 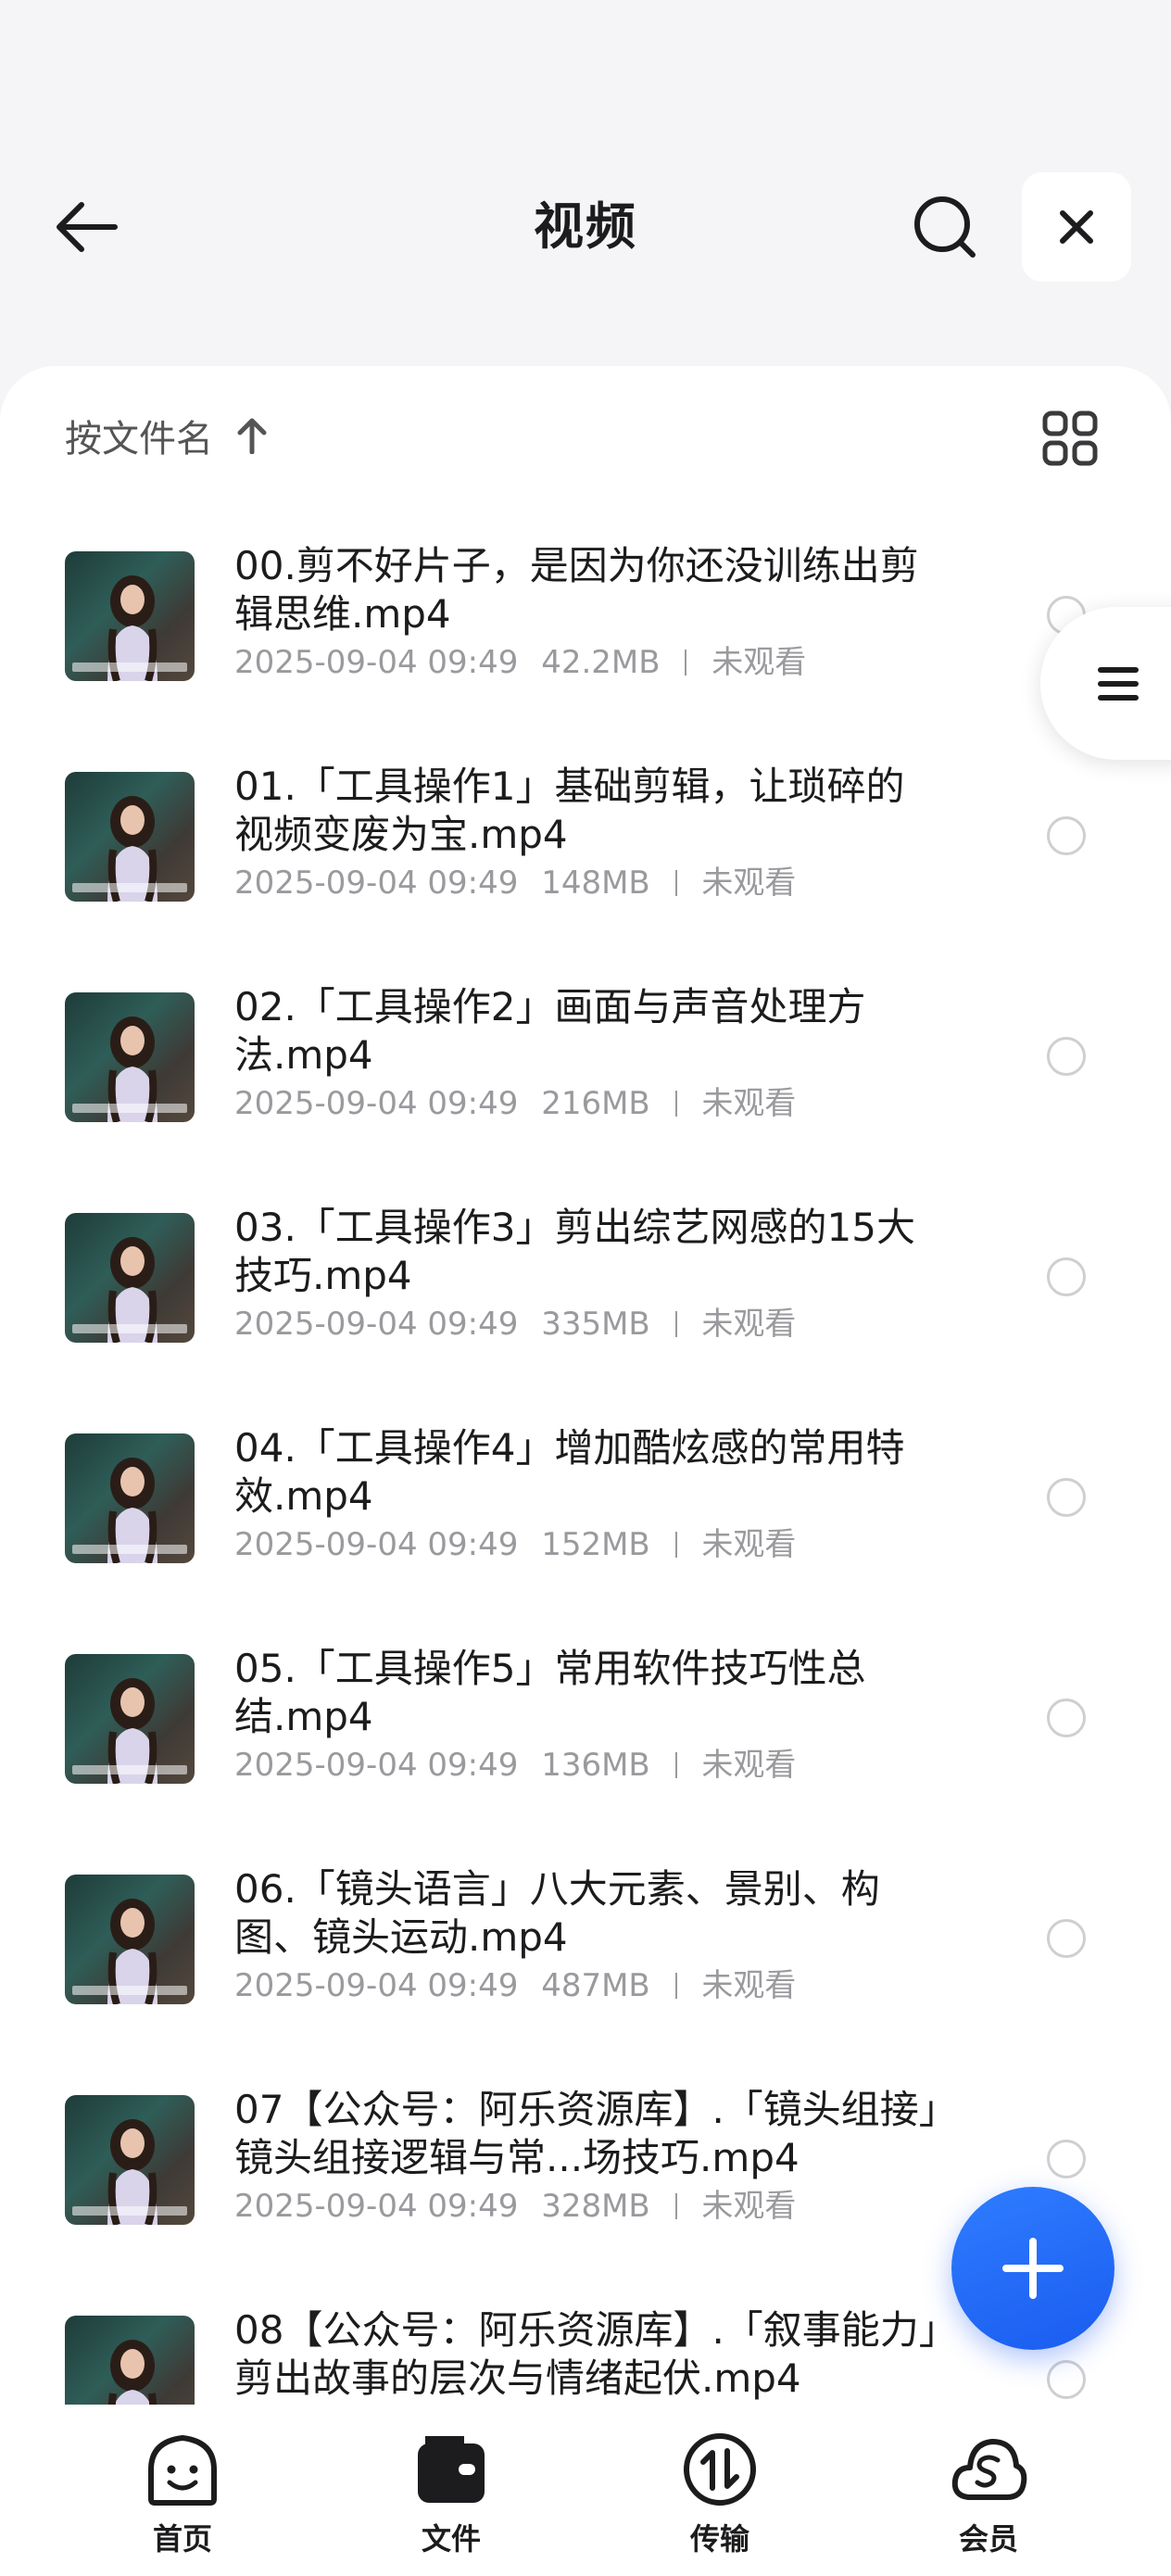 What do you see at coordinates (139, 439) in the screenshot?
I see `sort-label: 按文件名` at bounding box center [139, 439].